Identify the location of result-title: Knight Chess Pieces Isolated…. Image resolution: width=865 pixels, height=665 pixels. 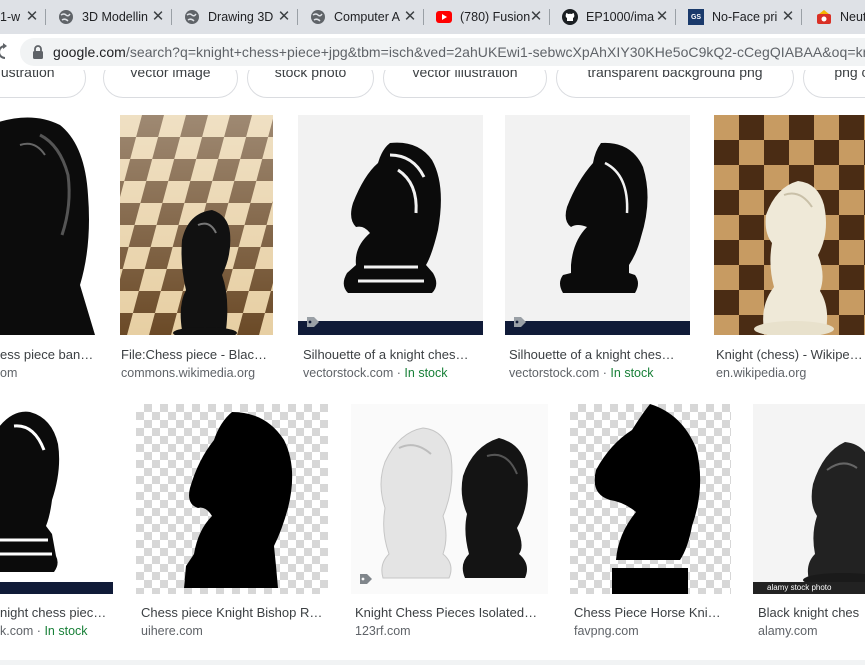
(449, 612).